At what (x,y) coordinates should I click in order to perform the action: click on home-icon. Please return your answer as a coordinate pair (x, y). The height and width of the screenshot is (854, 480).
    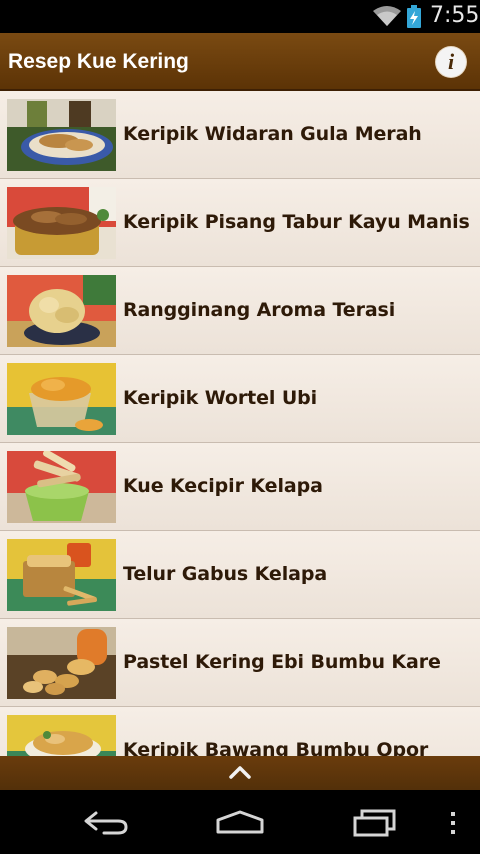
    Looking at the image, I should click on (240, 822).